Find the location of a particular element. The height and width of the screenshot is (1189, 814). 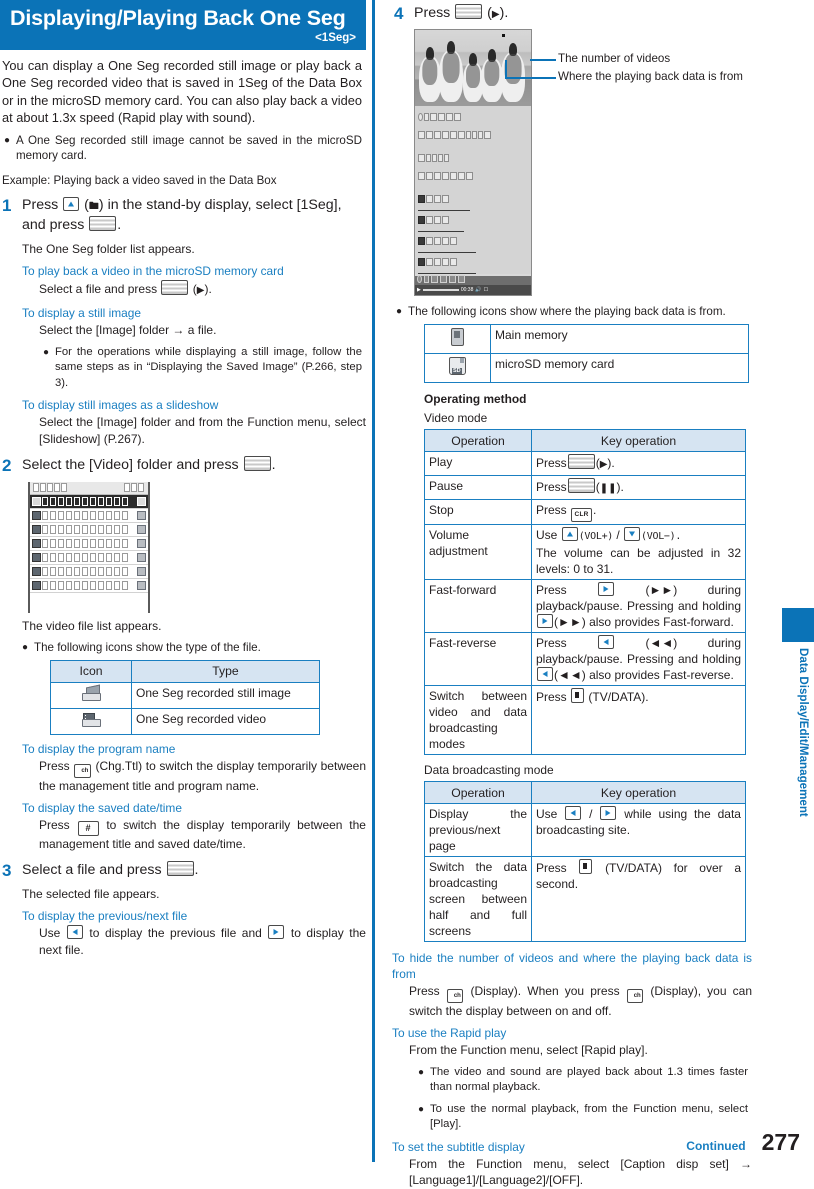

step-4-body: Press (▶). is located at coordinates (583, 14).